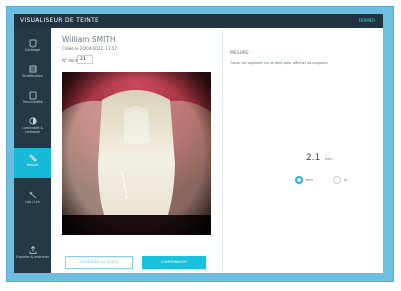 The width and height of the screenshot is (401, 291). I want to click on compare-button: COMPARAISON, so click(174, 262).